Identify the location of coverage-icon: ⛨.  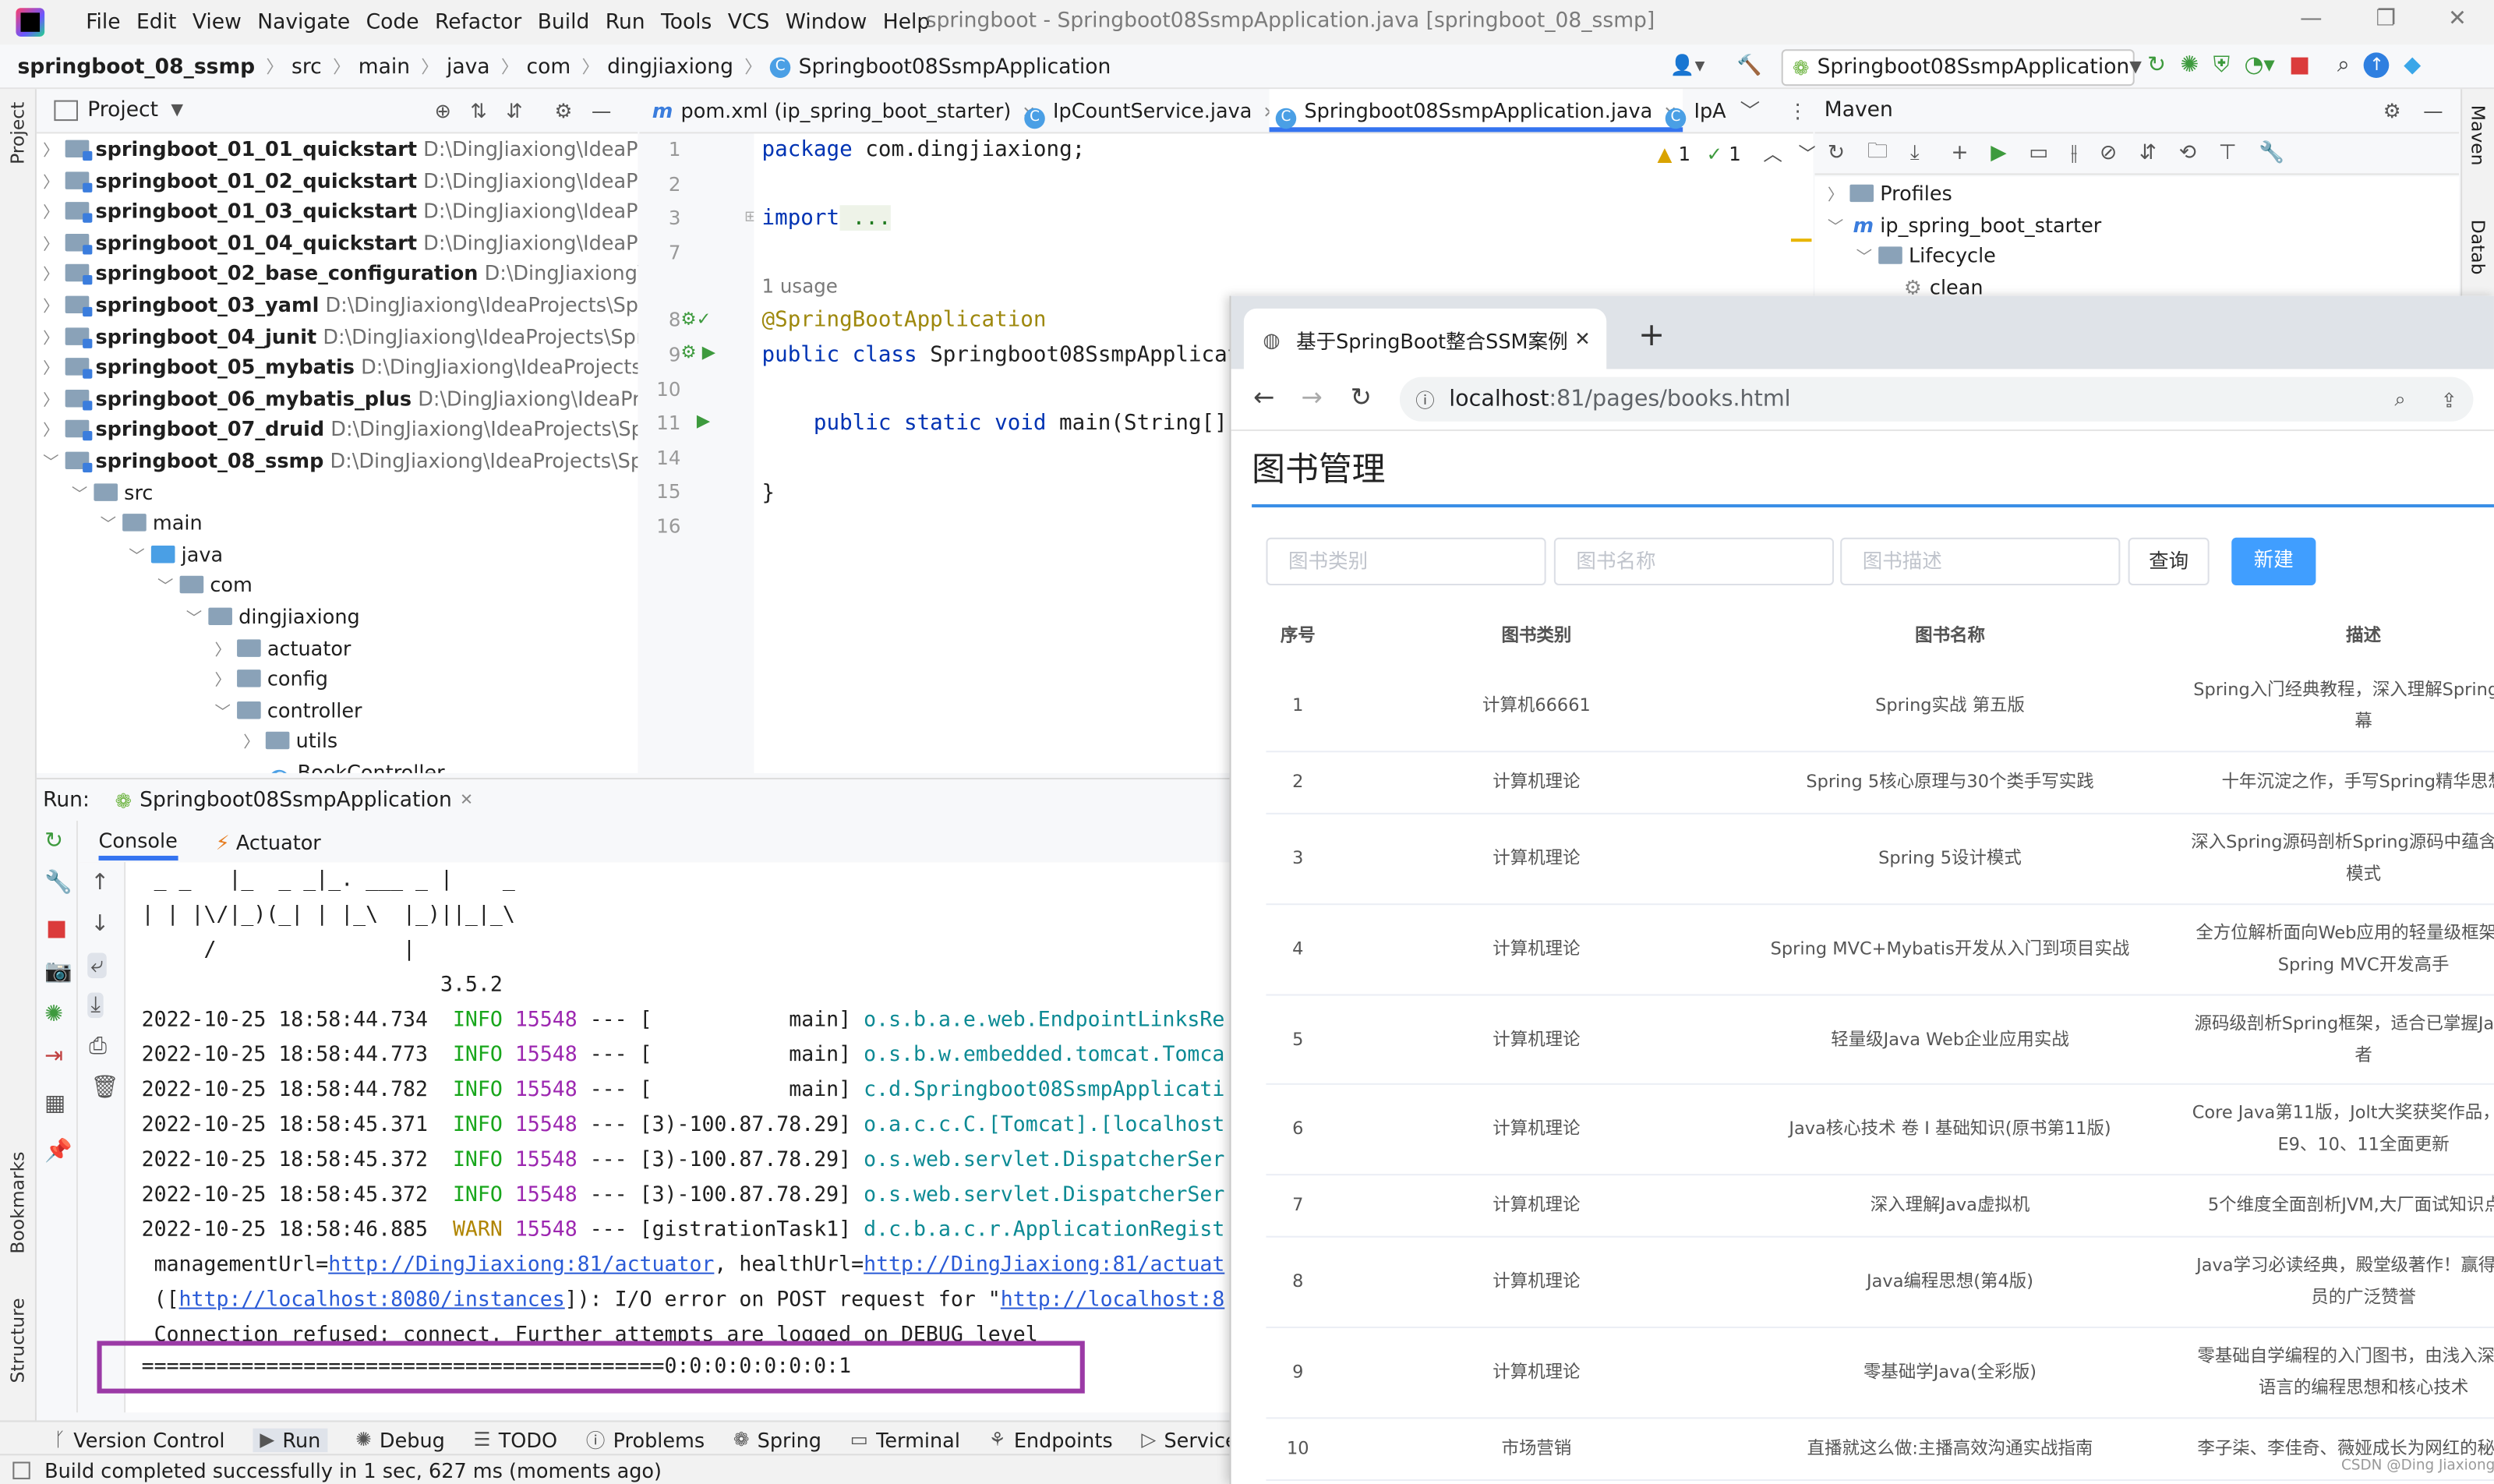
(2221, 65).